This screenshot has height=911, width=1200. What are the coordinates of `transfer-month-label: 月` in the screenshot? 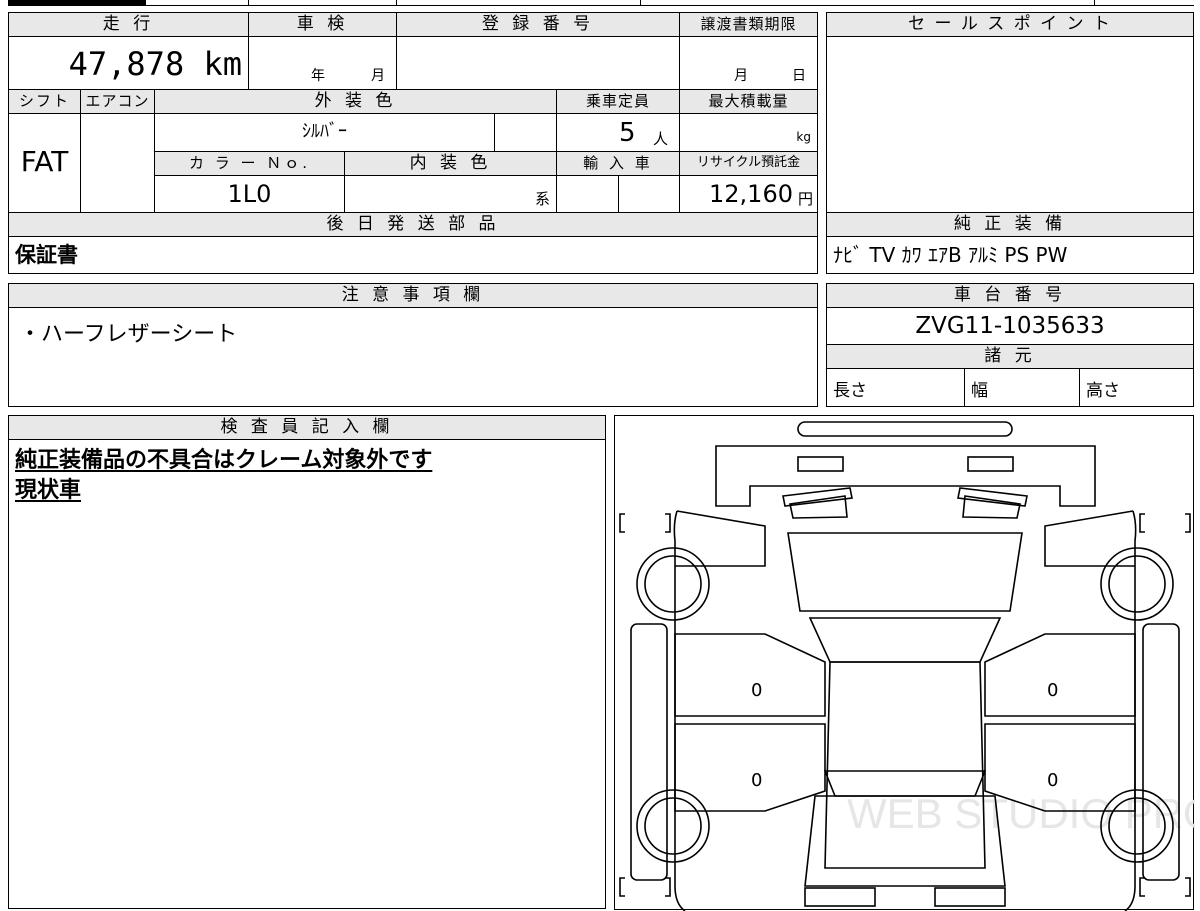 It's located at (741, 76).